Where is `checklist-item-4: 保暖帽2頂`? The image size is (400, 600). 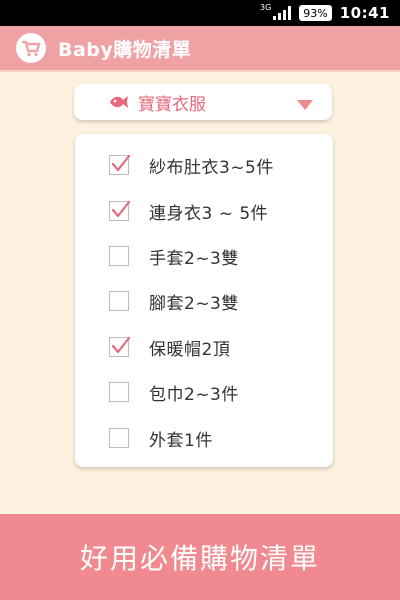
checklist-item-4: 保暖帽2頂 is located at coordinates (170, 347).